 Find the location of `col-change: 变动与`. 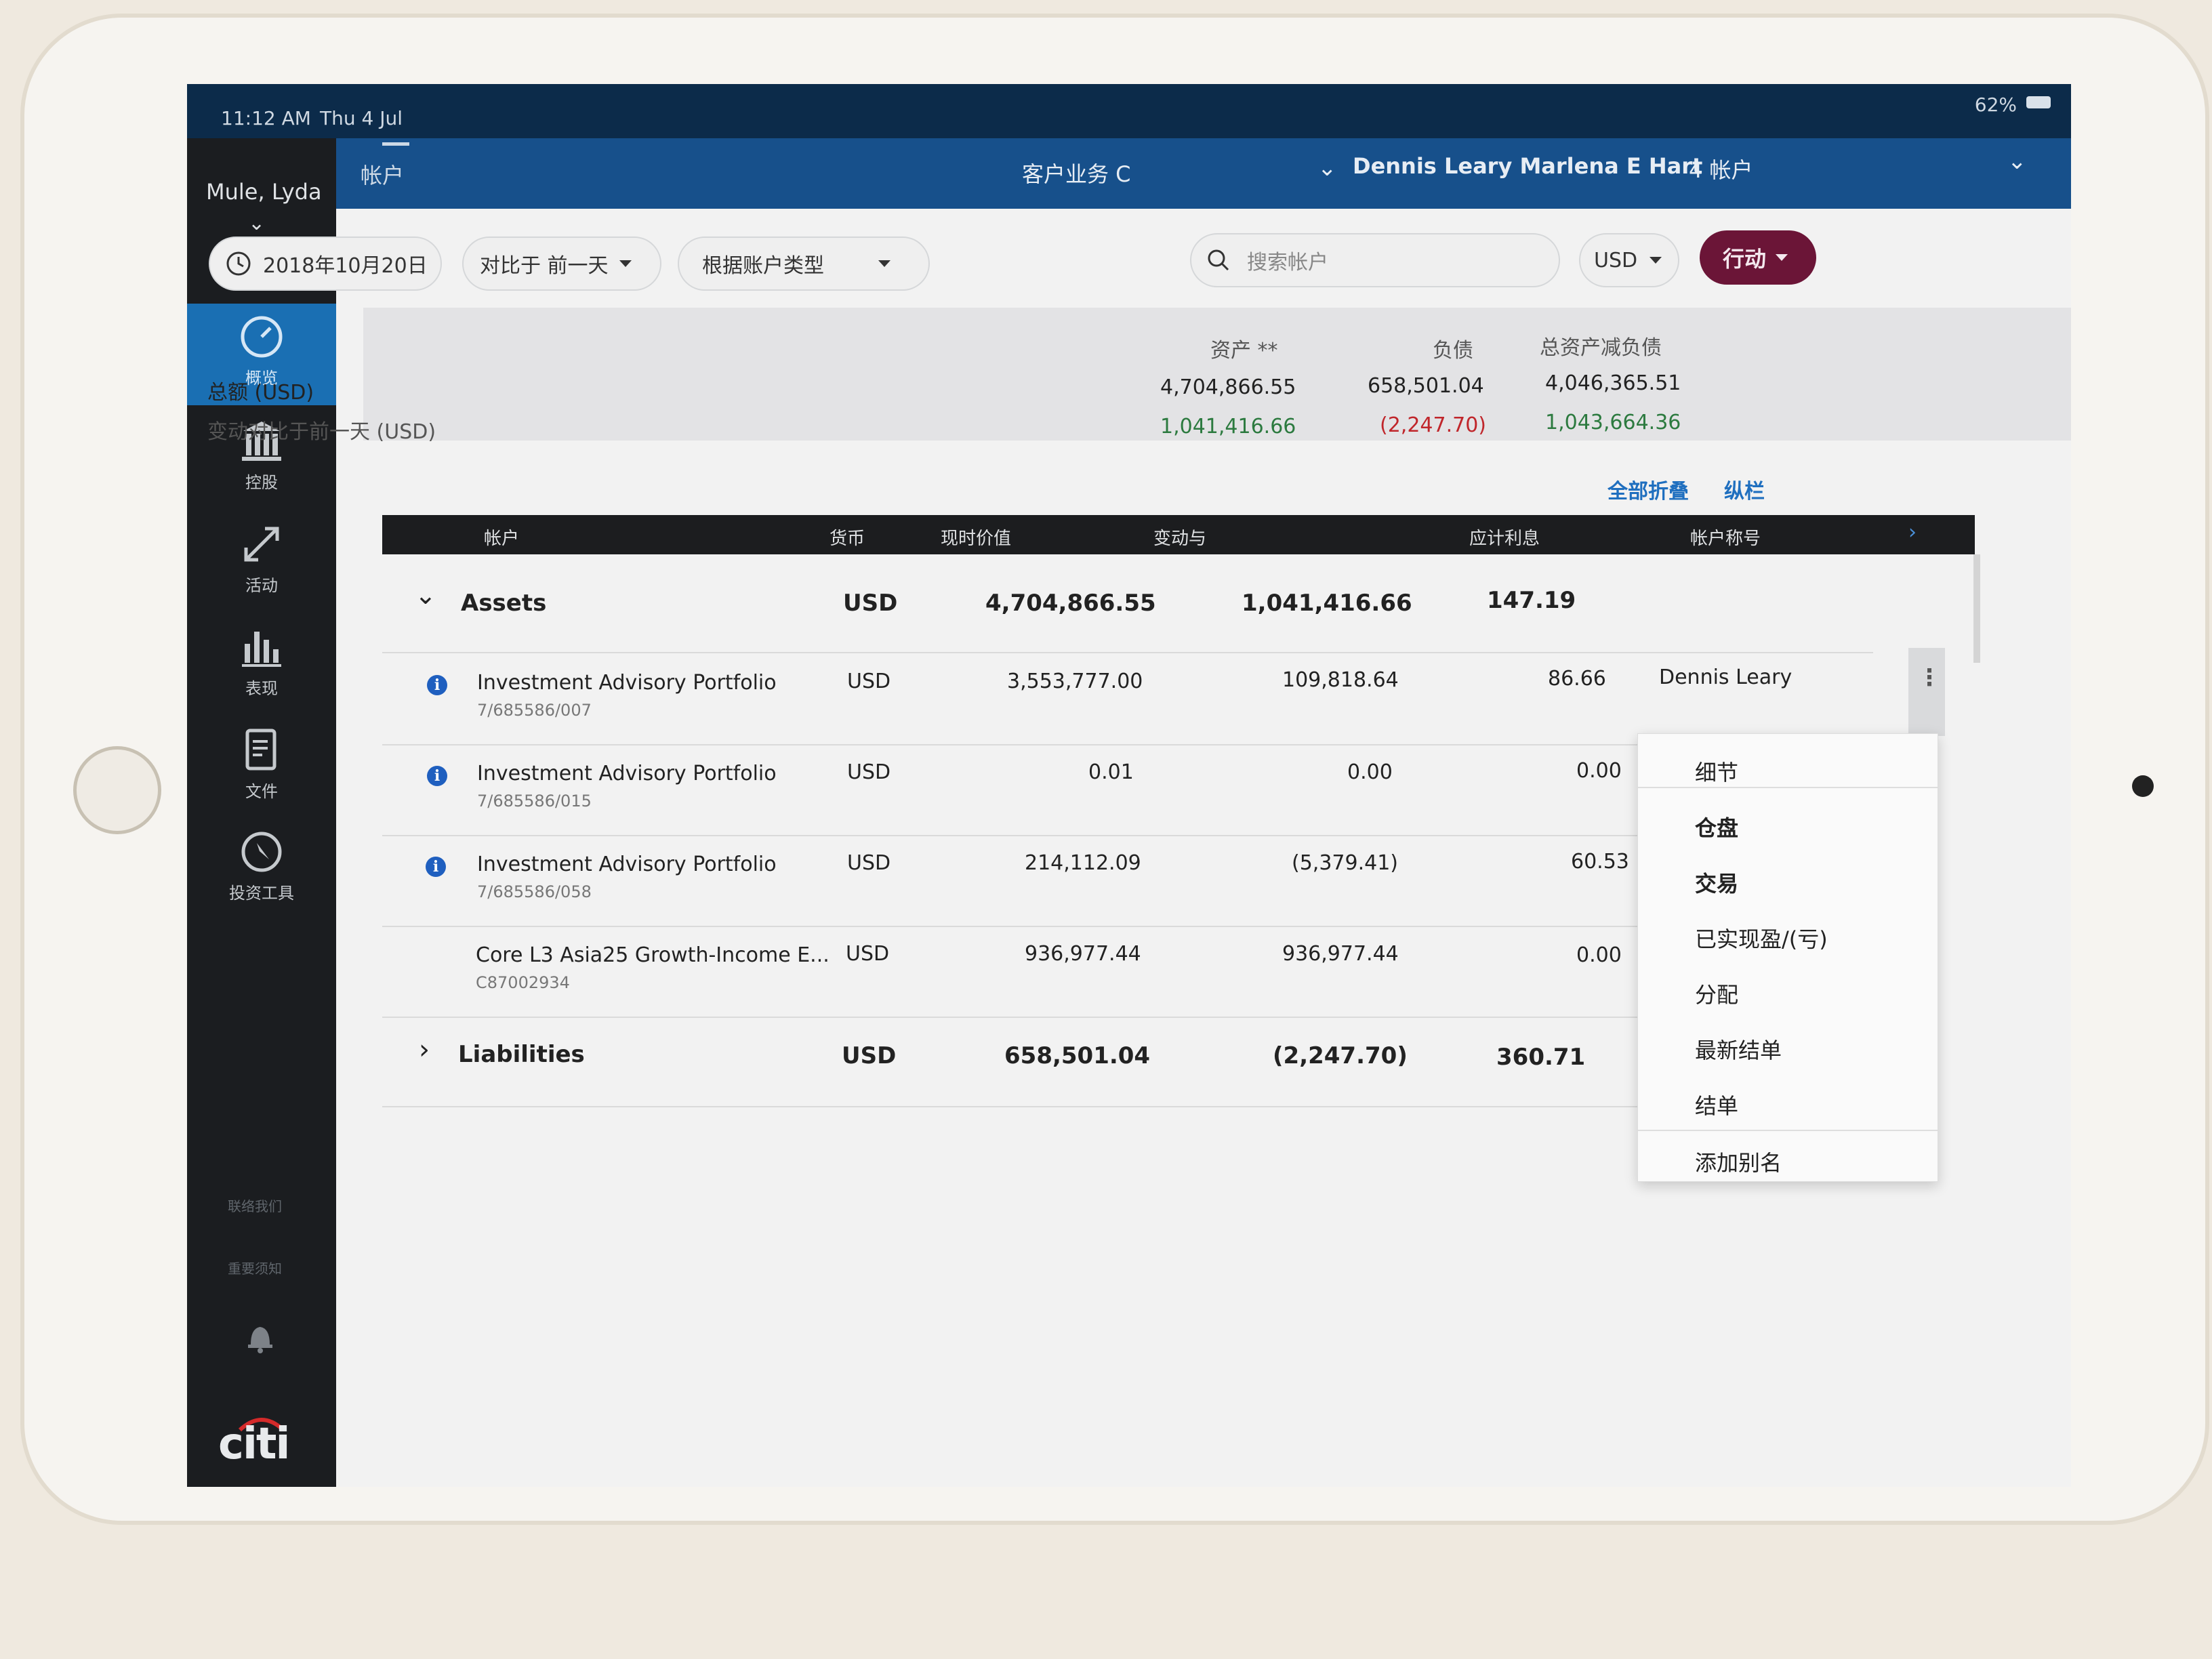

col-change: 变动与 is located at coordinates (1180, 537).